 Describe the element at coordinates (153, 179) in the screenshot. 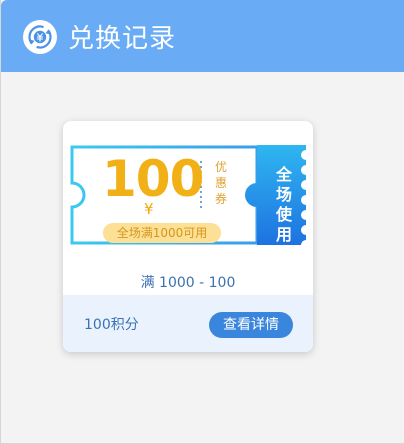

I see `coupon-amount: 100` at that location.